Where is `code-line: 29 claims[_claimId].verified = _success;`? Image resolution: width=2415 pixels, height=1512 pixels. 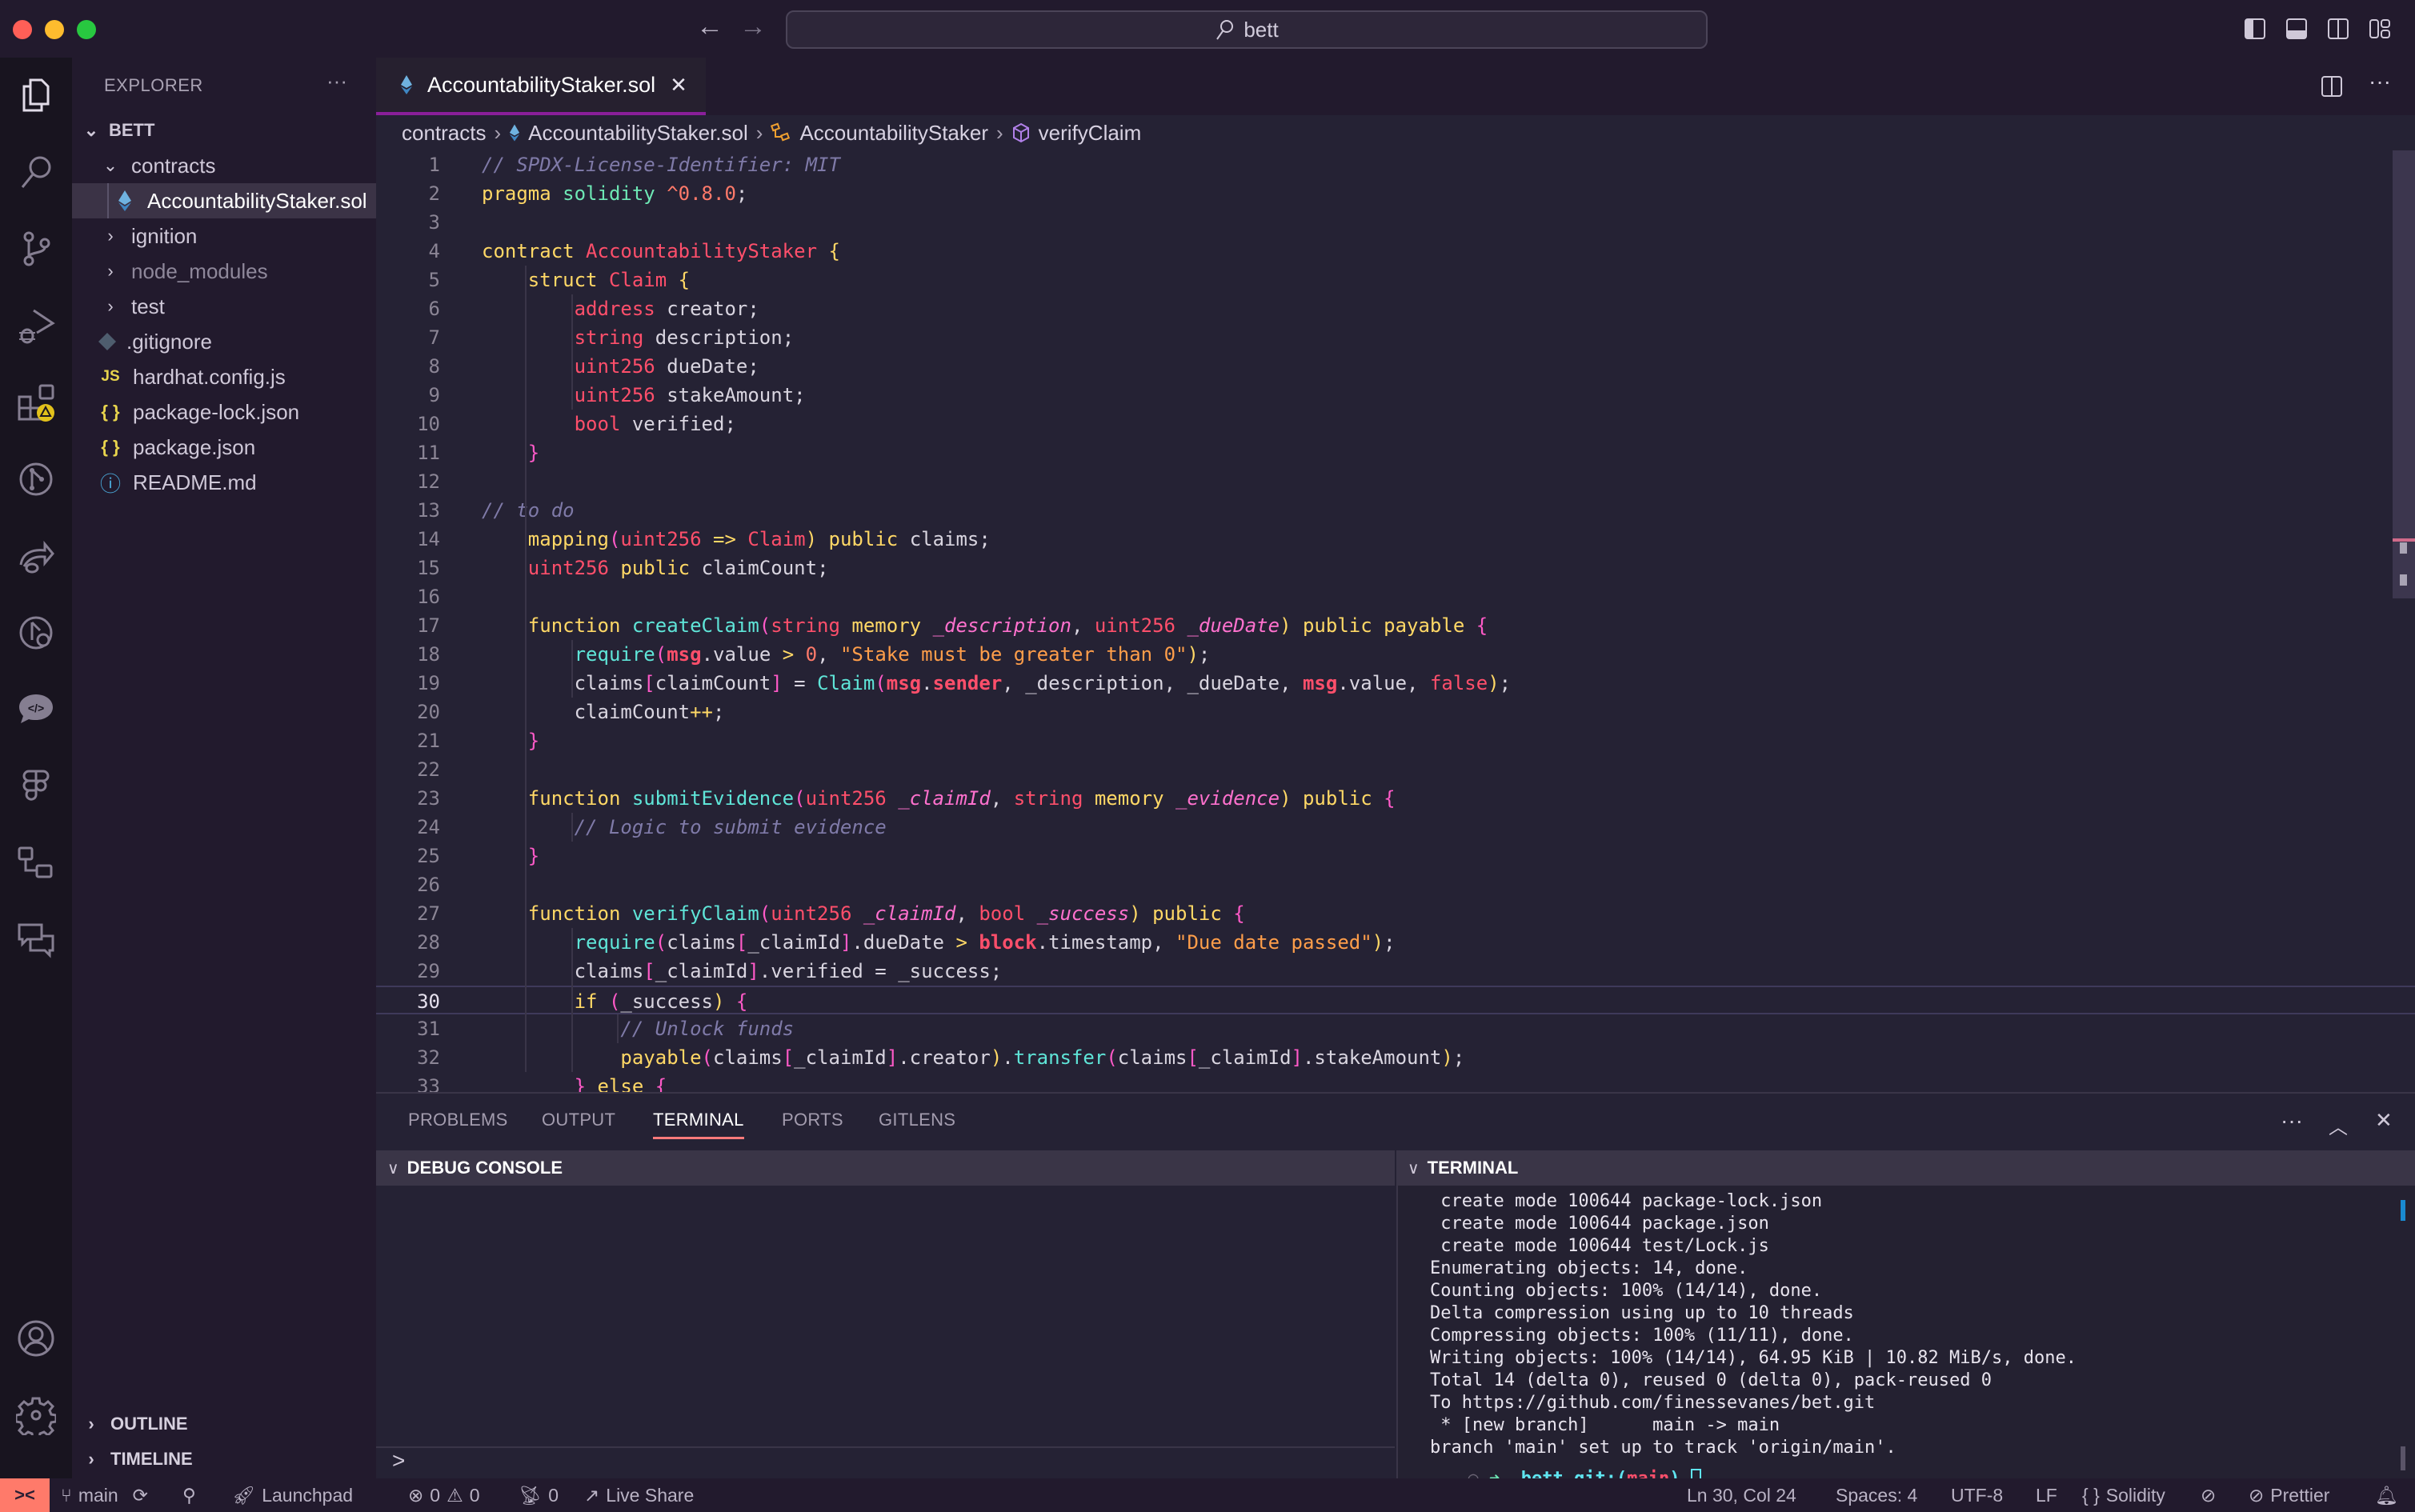 code-line: 29 claims[_claimId].verified = _success; is located at coordinates (1395, 971).